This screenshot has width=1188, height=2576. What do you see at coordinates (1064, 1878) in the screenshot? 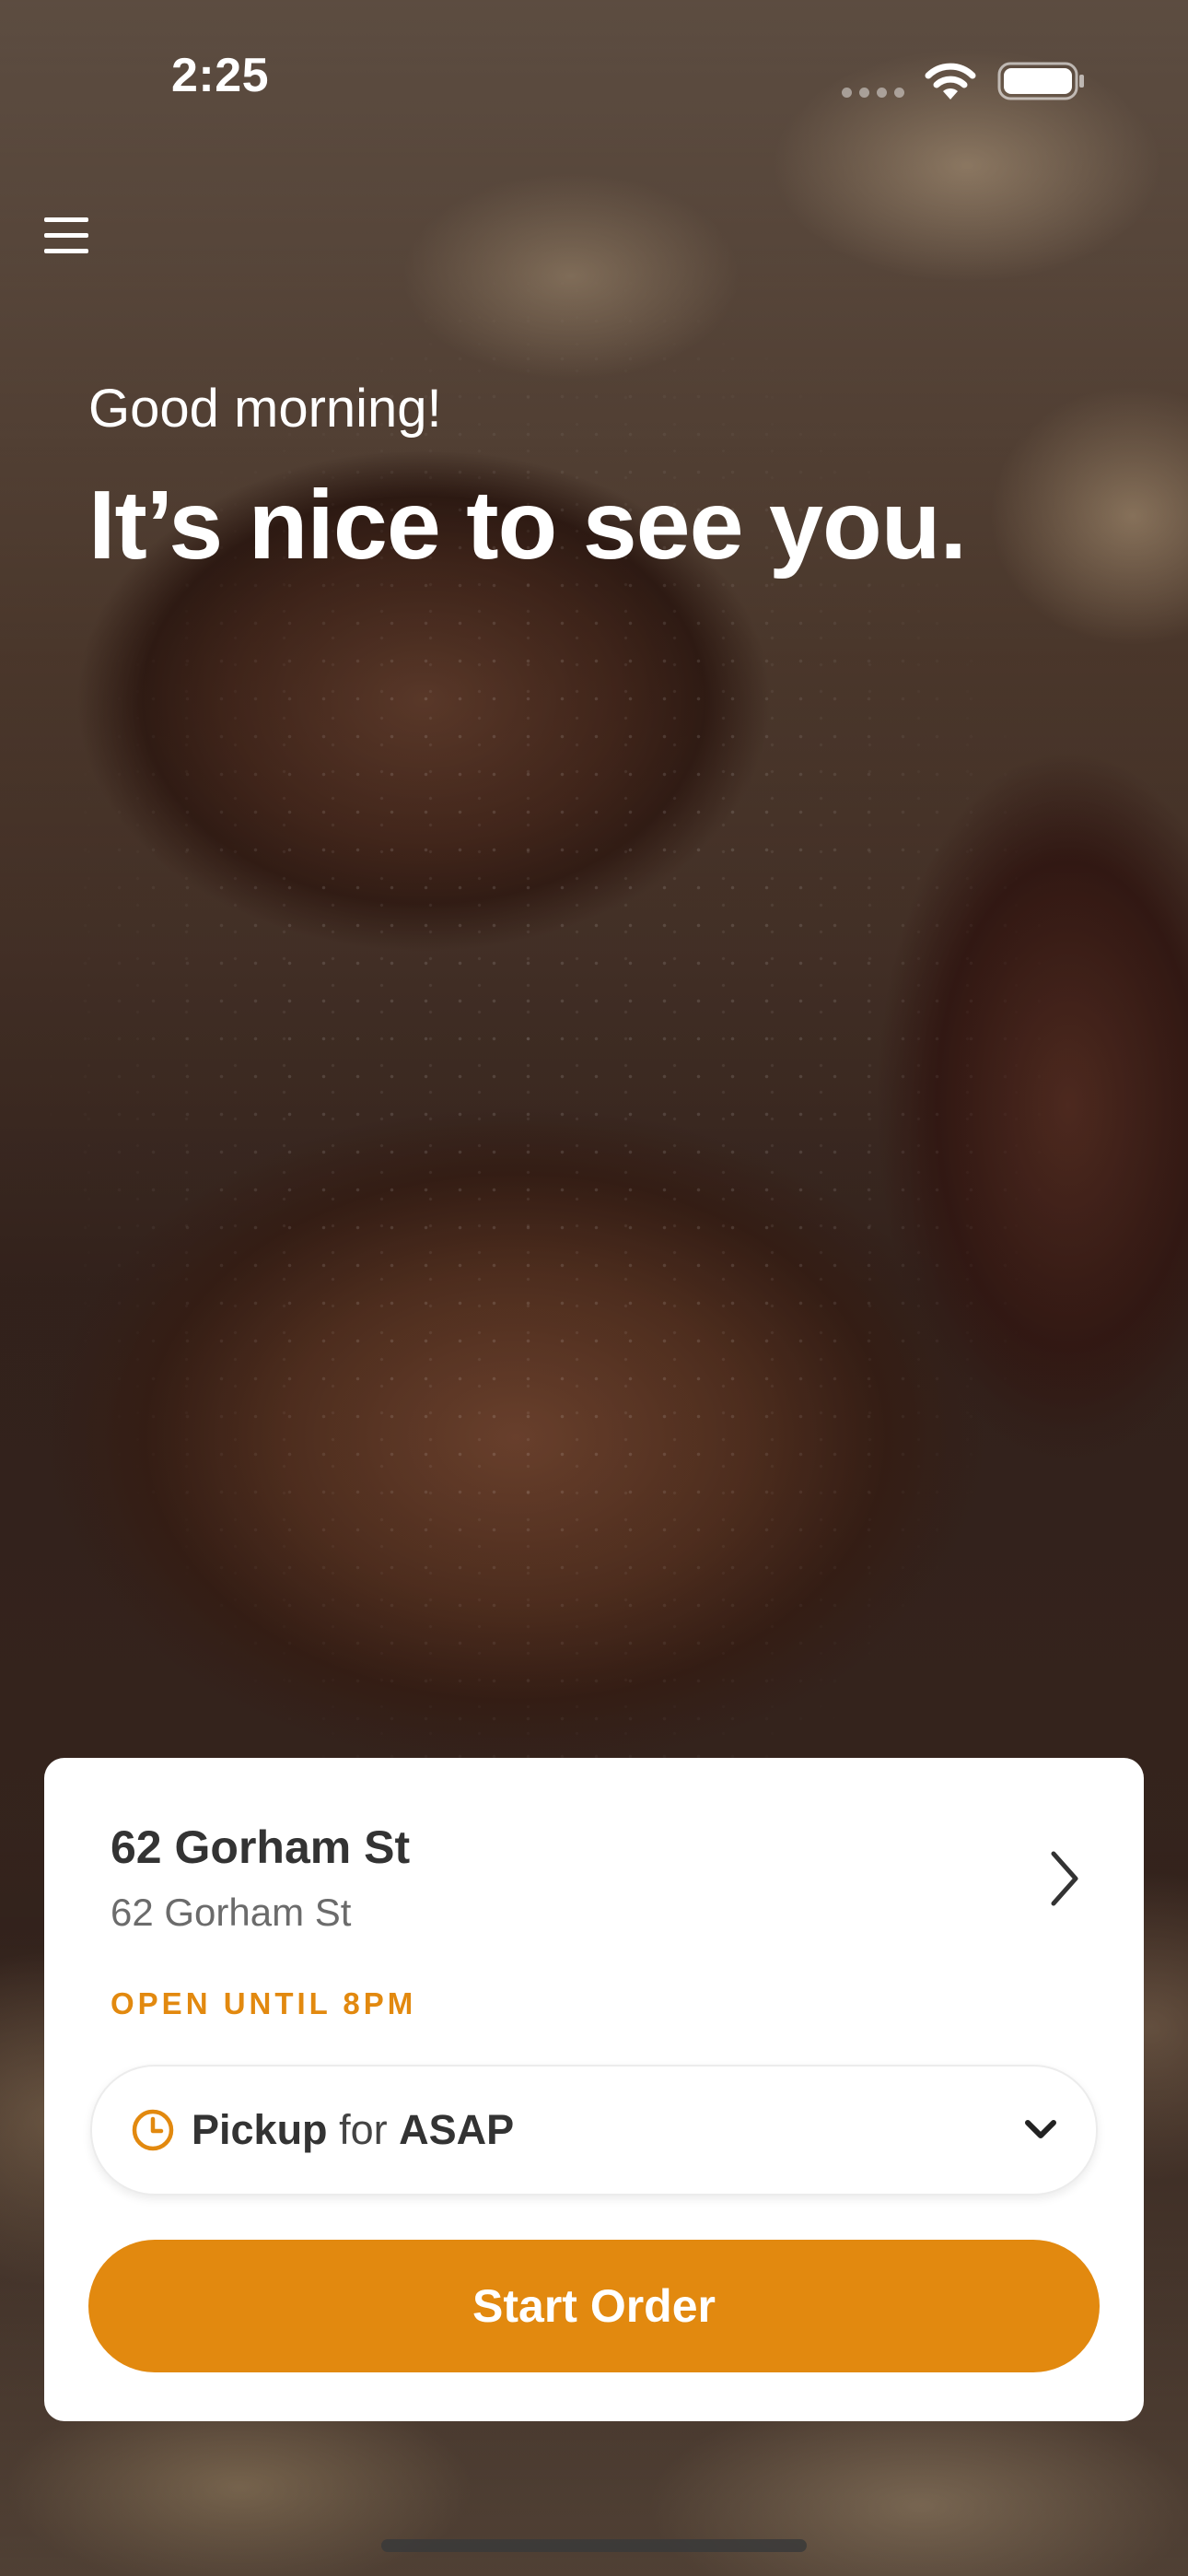
I see `chevron-right-icon` at bounding box center [1064, 1878].